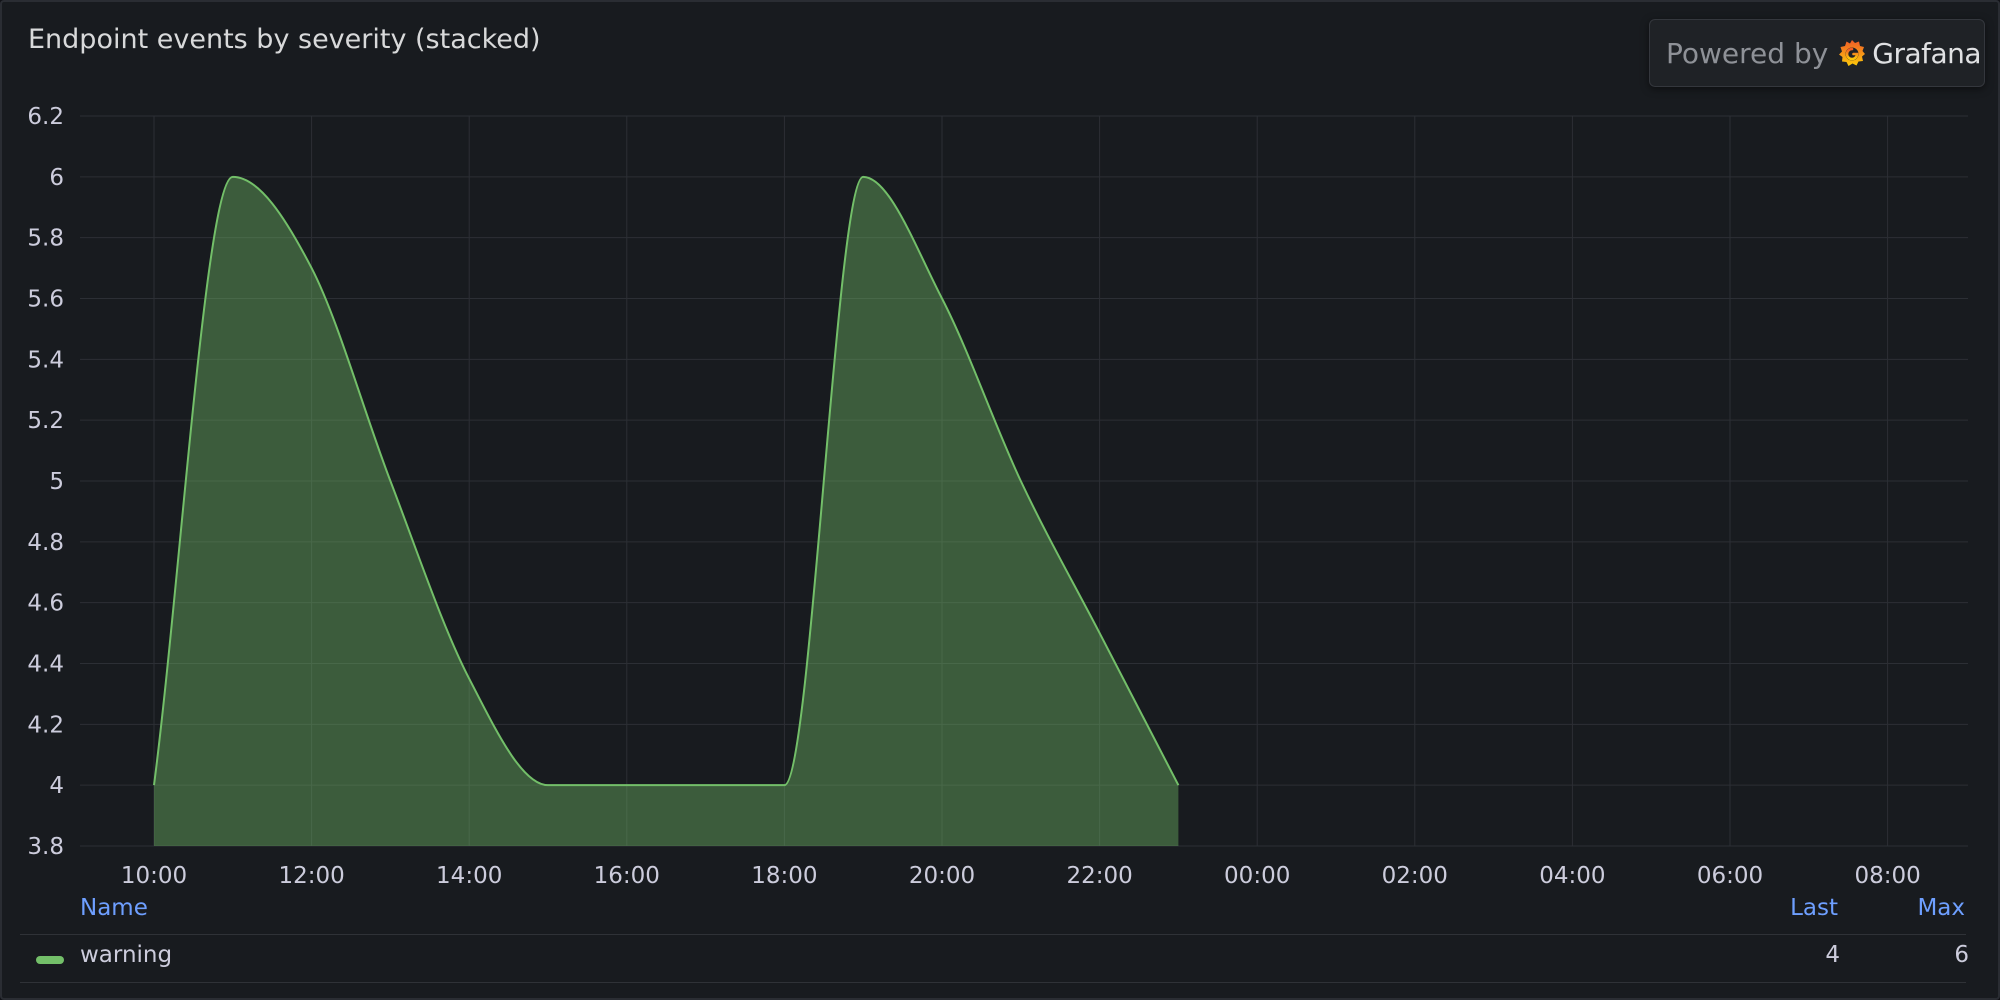 This screenshot has height=1000, width=2000. What do you see at coordinates (45, 665) in the screenshot?
I see `y-tick-label: 4.4` at bounding box center [45, 665].